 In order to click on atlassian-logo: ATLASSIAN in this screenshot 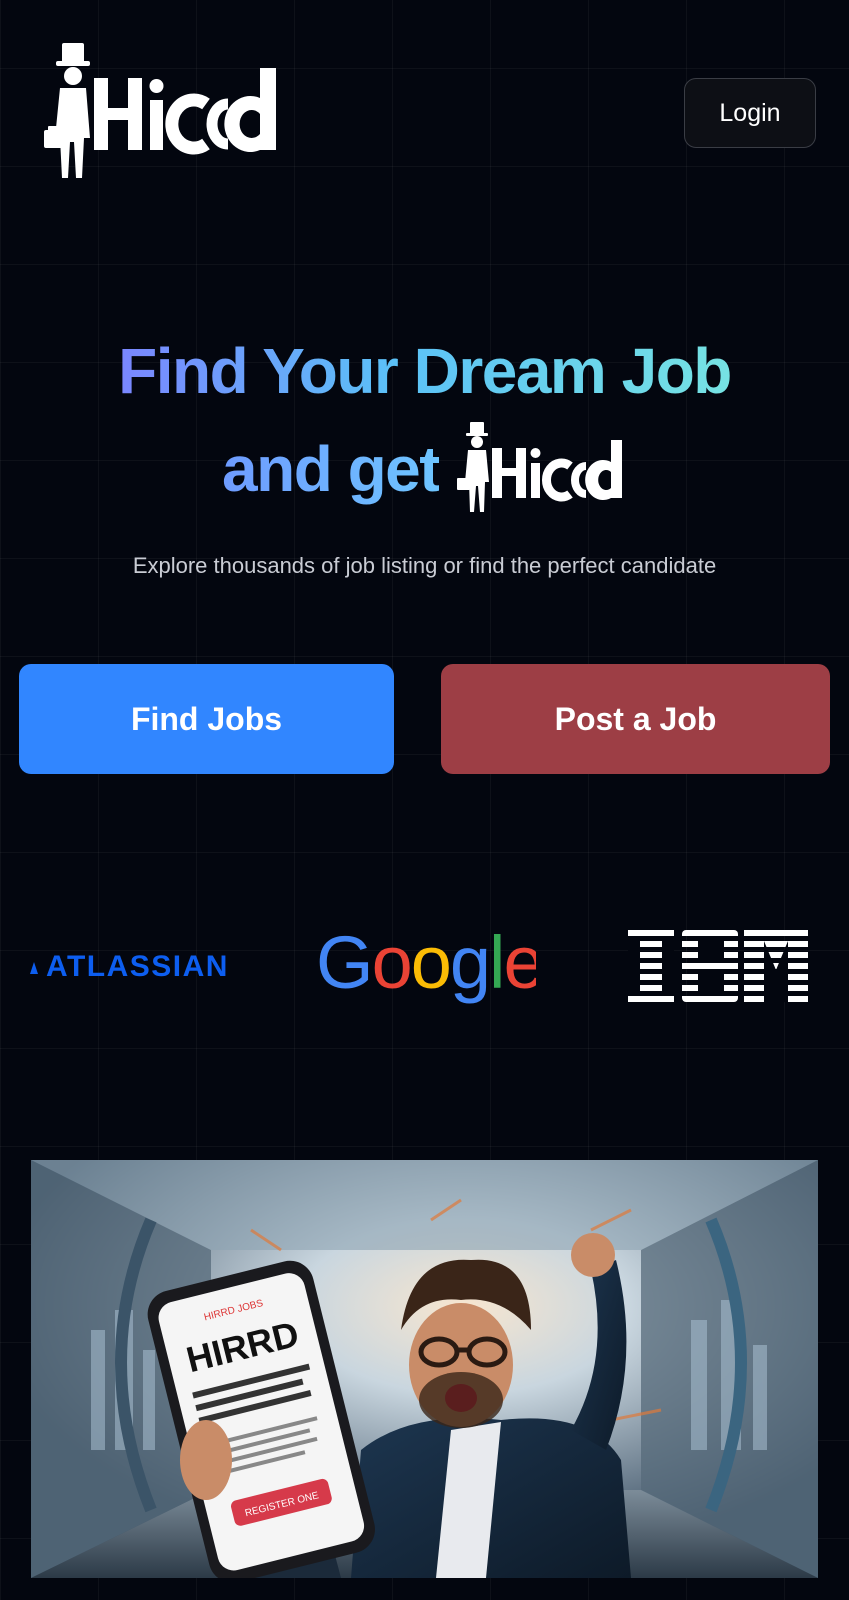, I will do `click(140, 968)`.